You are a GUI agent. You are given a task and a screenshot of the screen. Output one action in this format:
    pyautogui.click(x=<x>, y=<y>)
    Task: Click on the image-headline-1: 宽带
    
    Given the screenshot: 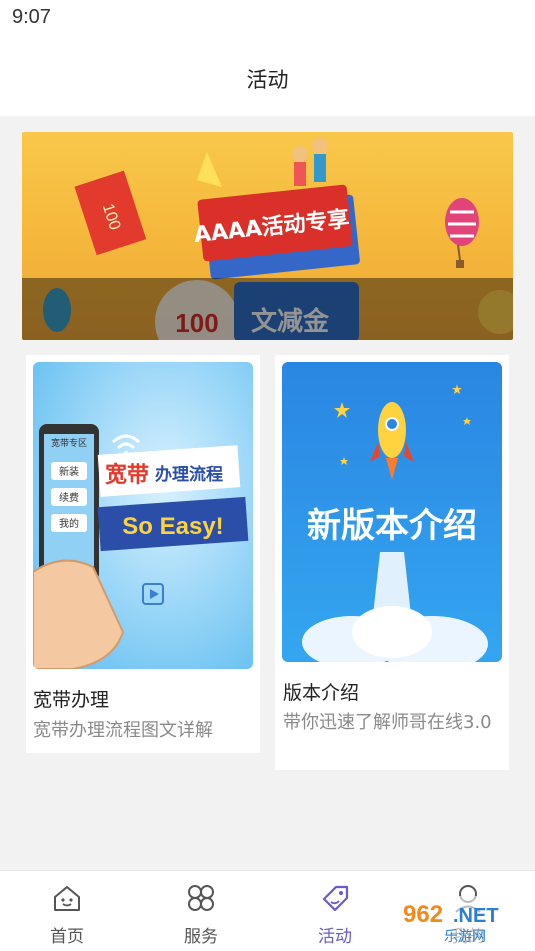 What is the action you would take?
    pyautogui.click(x=127, y=475)
    